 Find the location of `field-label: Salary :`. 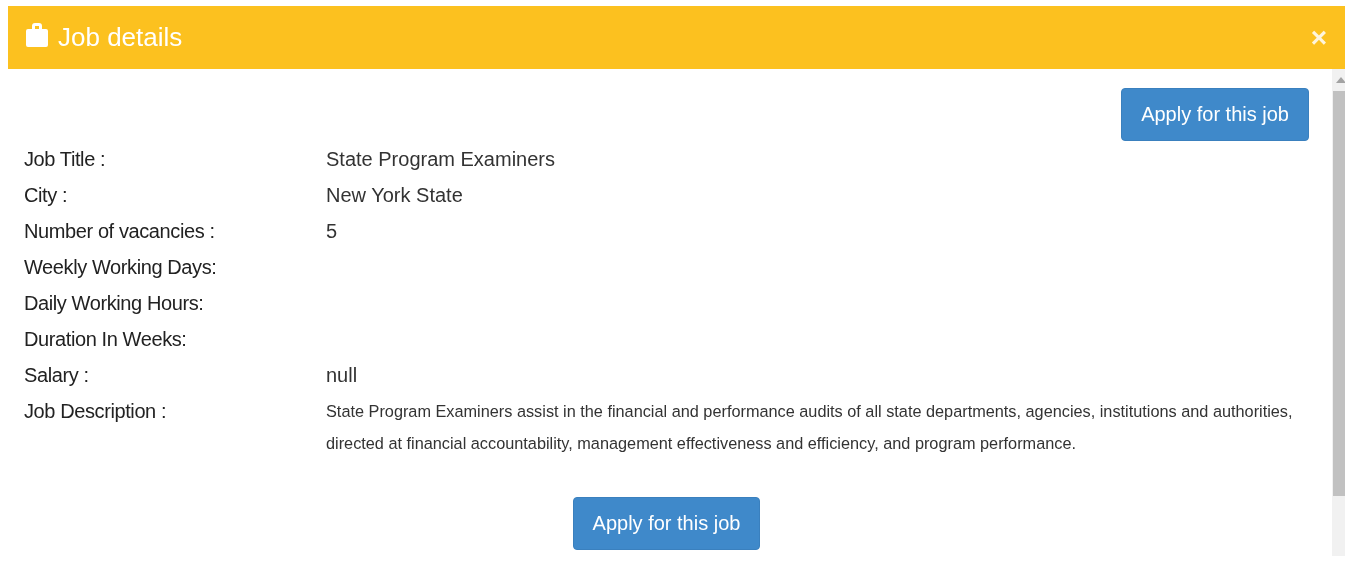

field-label: Salary : is located at coordinates (57, 375).